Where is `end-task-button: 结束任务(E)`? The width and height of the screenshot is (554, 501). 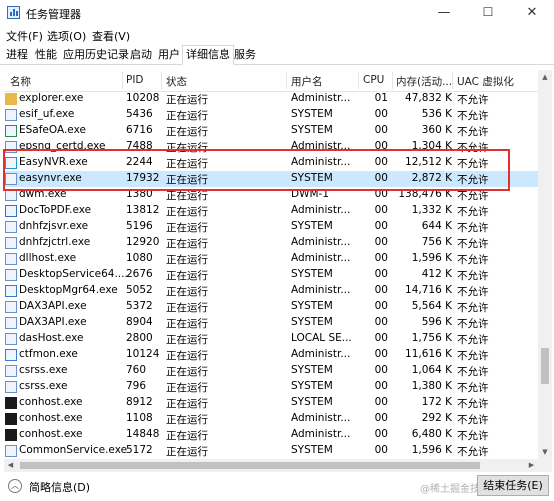 end-task-button: 结束任务(E) is located at coordinates (513, 485).